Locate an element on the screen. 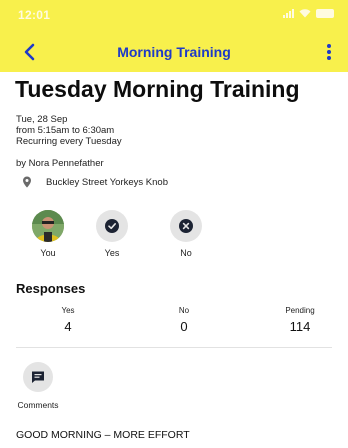 This screenshot has width=348, height=448. event-title: Tuesday Morning Training is located at coordinates (157, 89).